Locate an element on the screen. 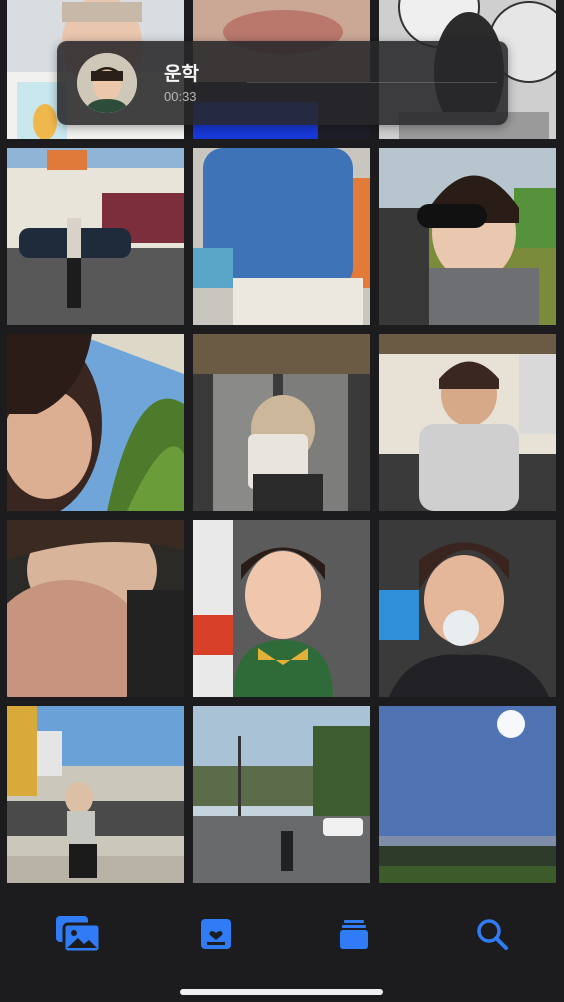  tab-search is located at coordinates (492, 934).